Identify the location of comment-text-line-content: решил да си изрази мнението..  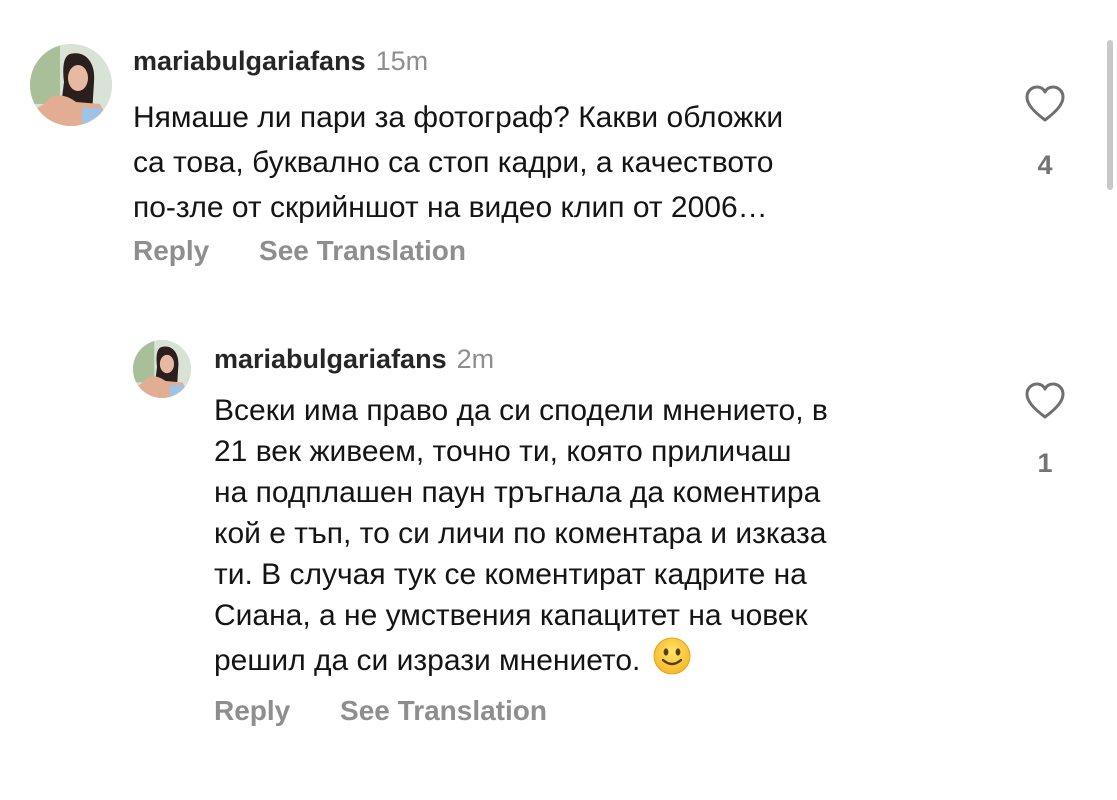
(427, 660).